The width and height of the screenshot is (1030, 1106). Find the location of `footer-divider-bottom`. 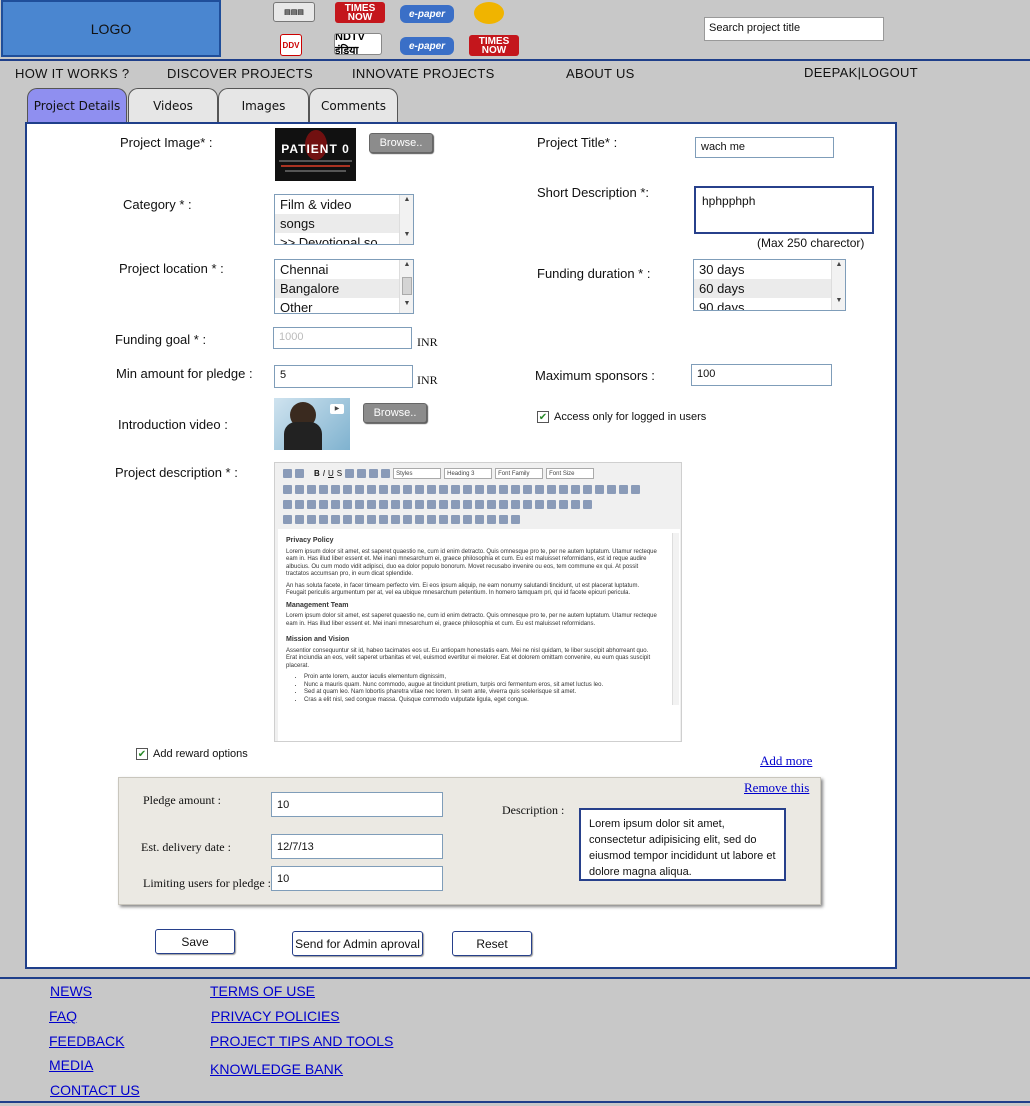

footer-divider-bottom is located at coordinates (515, 1102).